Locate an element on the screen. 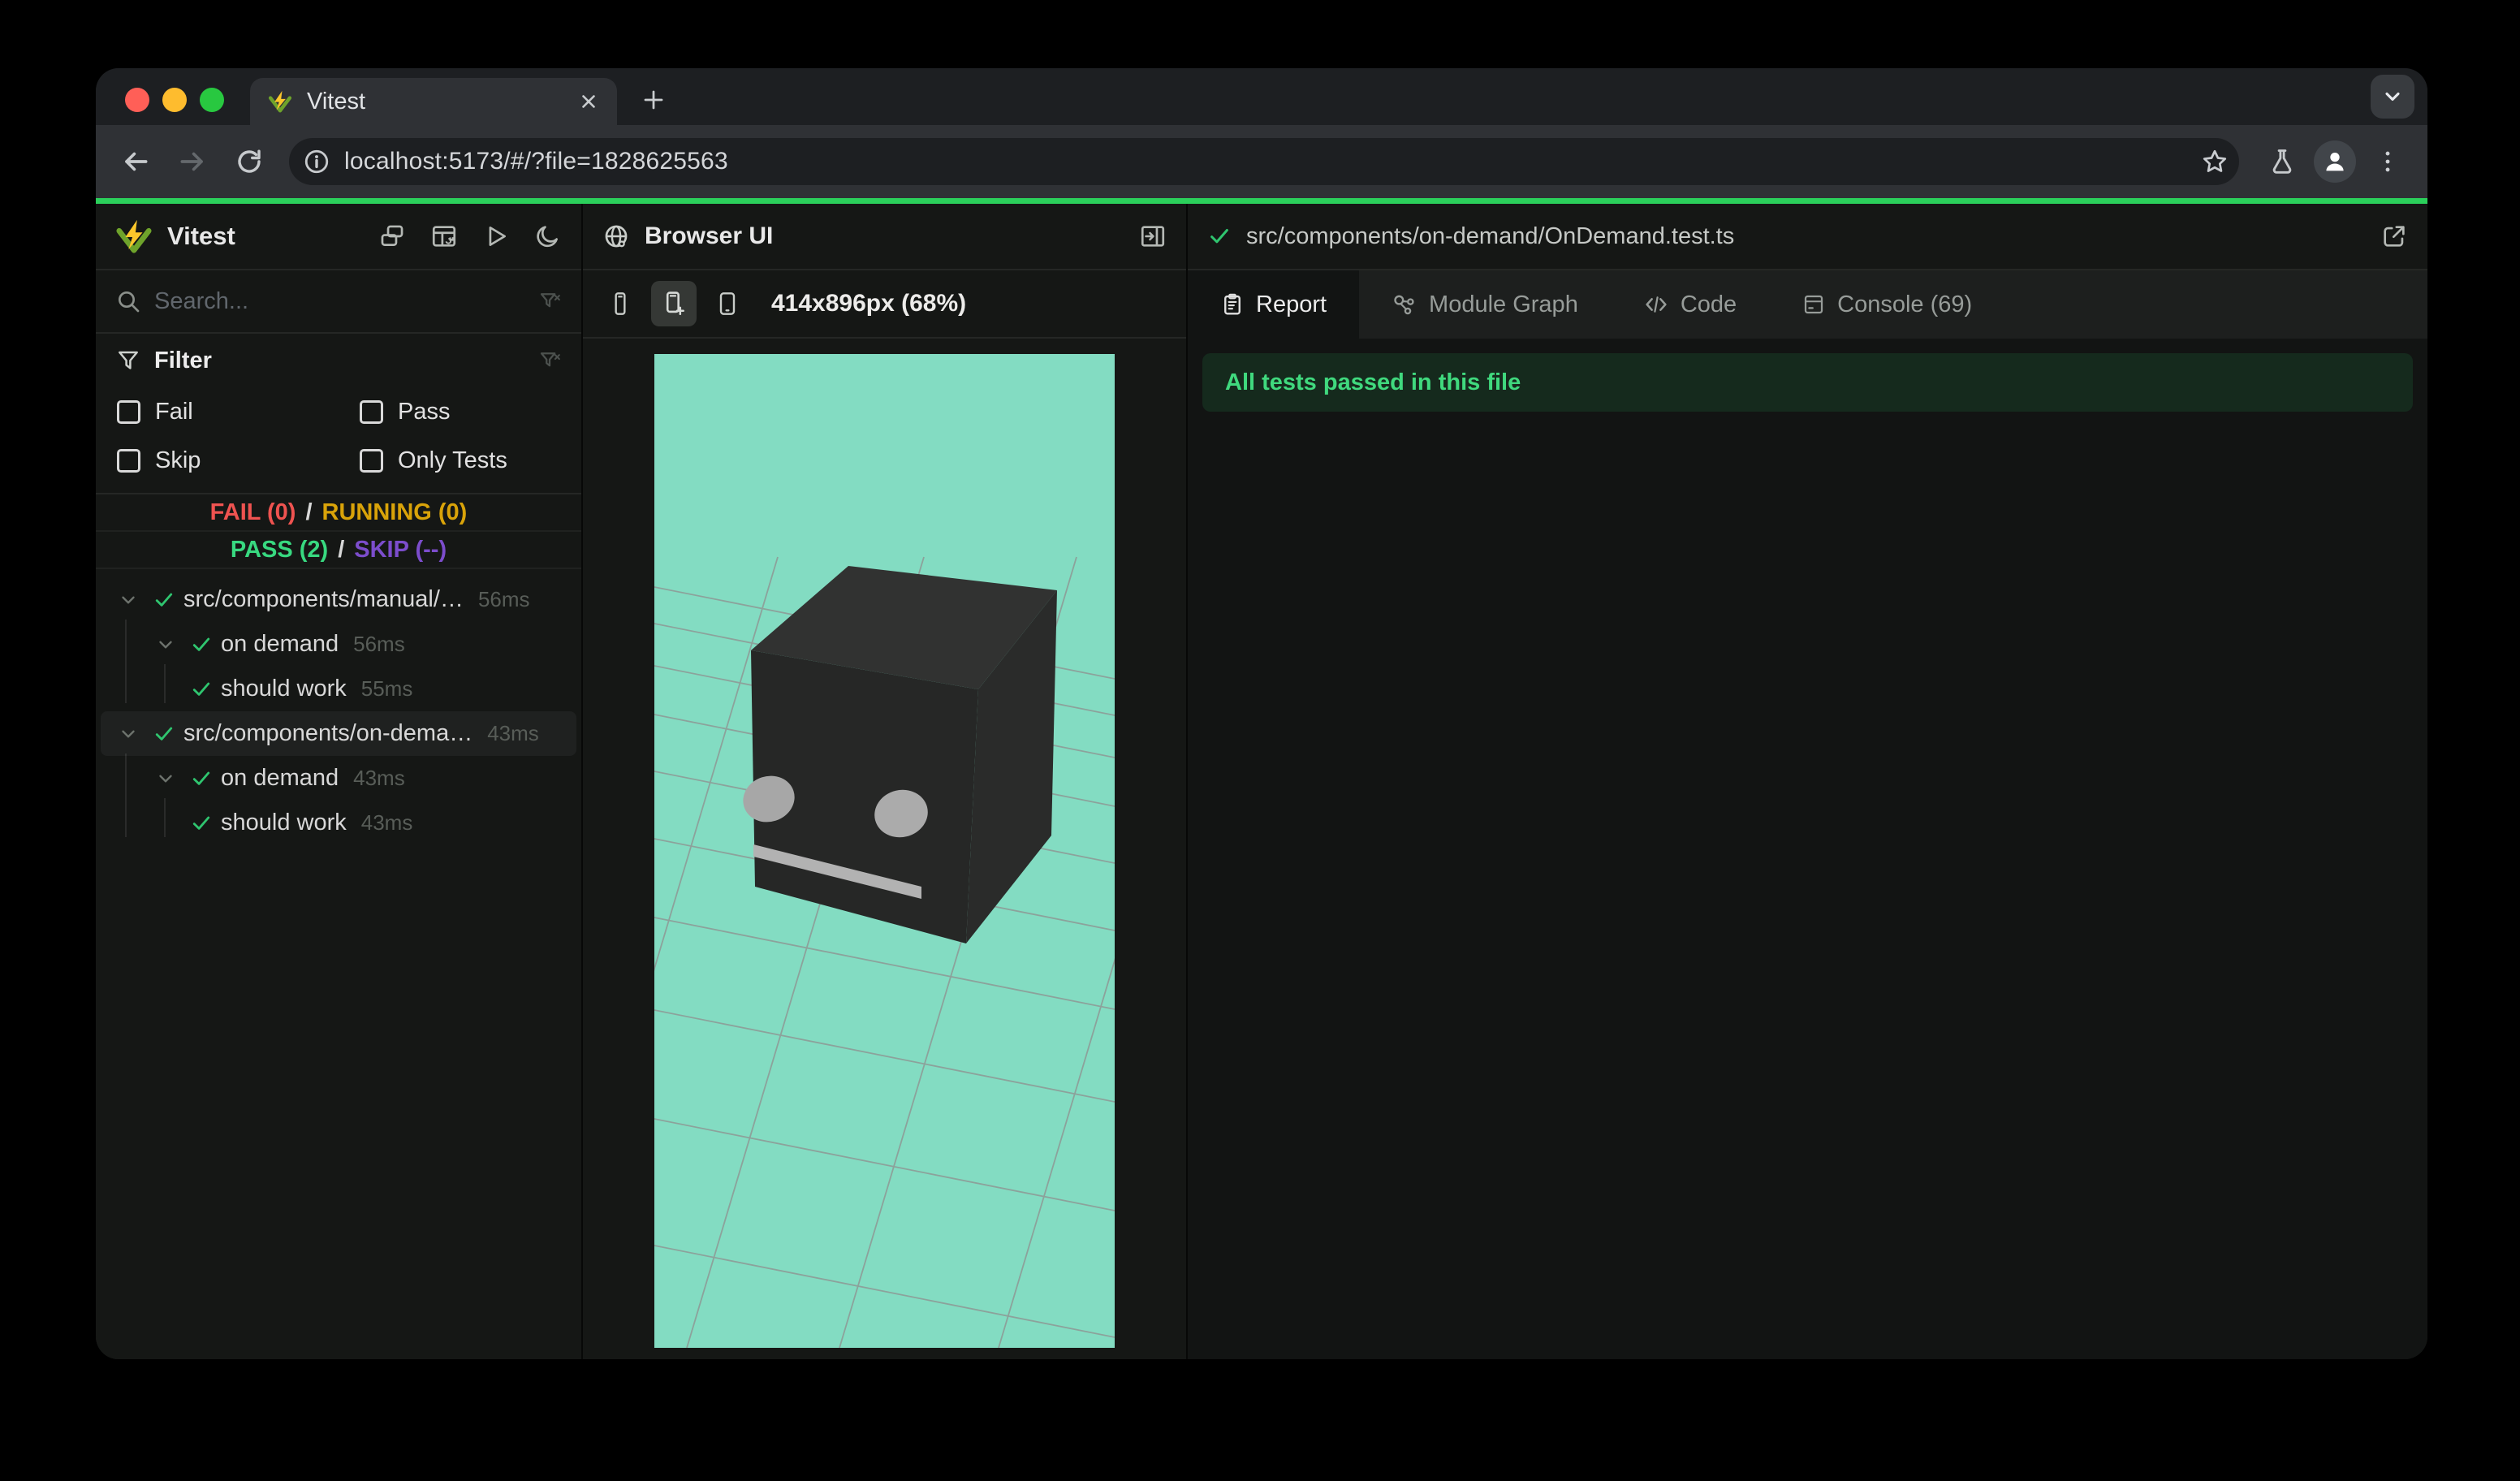 The height and width of the screenshot is (1481, 2520). test-file-row: src/components/manual/… 56ms is located at coordinates (339, 599).